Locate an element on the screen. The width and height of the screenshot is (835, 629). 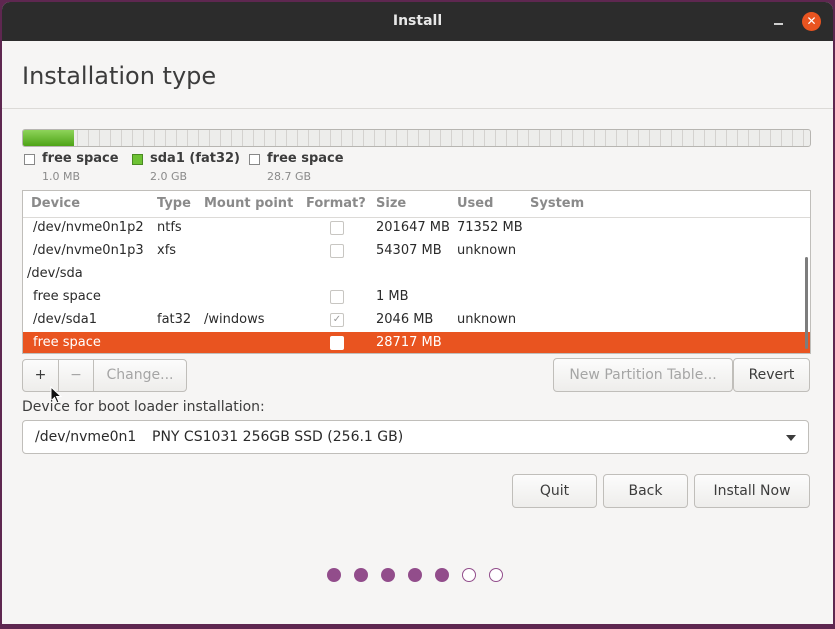
cell-device: /dev/sda is located at coordinates (55, 273).